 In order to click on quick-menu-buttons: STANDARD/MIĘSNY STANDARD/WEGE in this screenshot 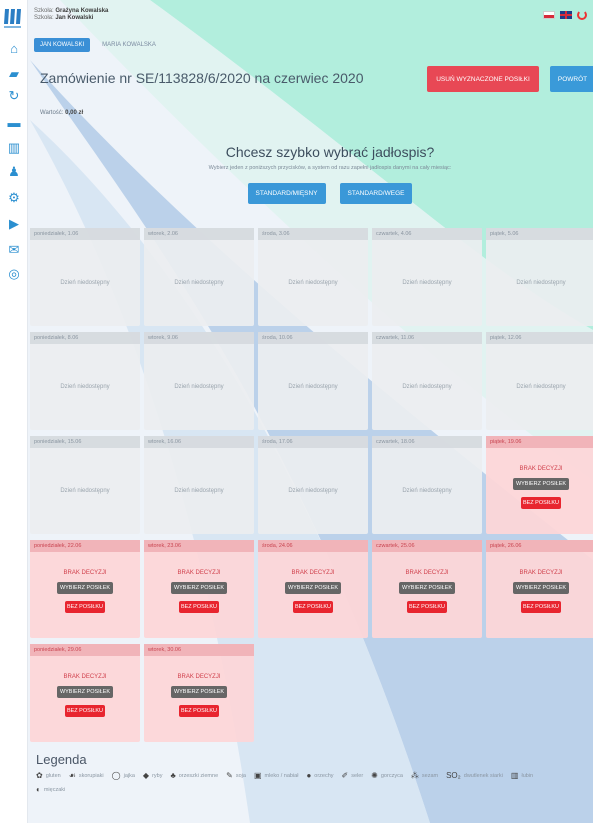, I will do `click(330, 193)`.